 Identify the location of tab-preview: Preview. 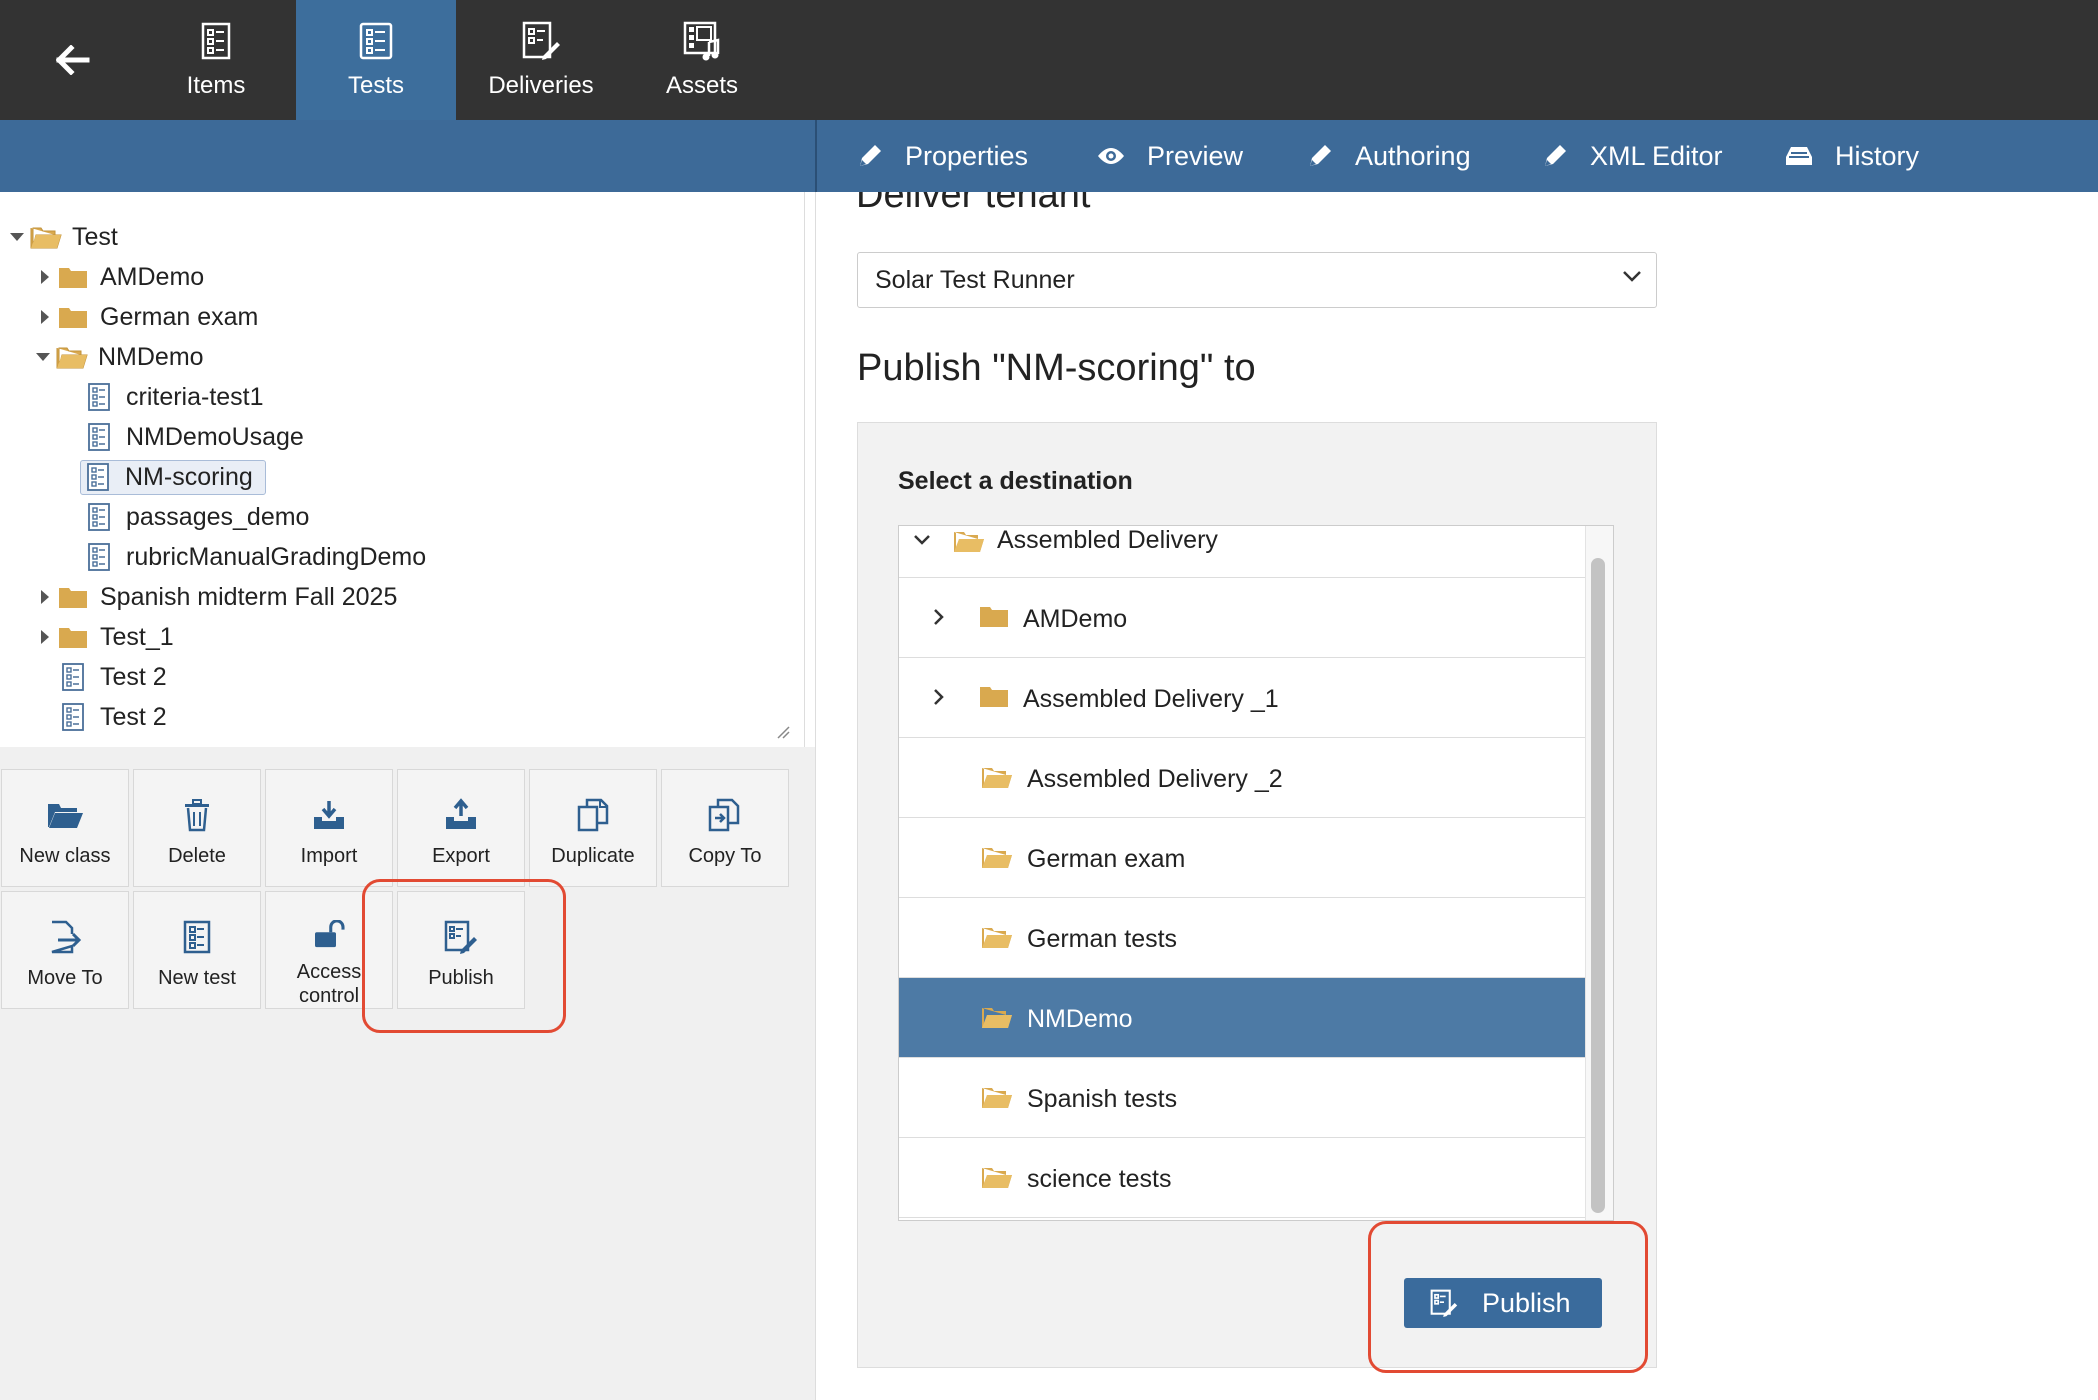
(1170, 156).